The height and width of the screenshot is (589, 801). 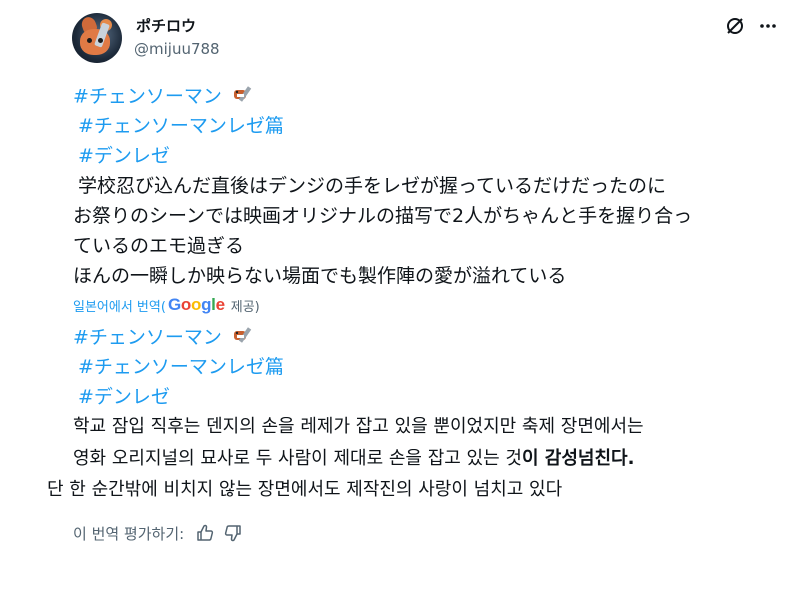 What do you see at coordinates (97, 38) in the screenshot?
I see `avatar` at bounding box center [97, 38].